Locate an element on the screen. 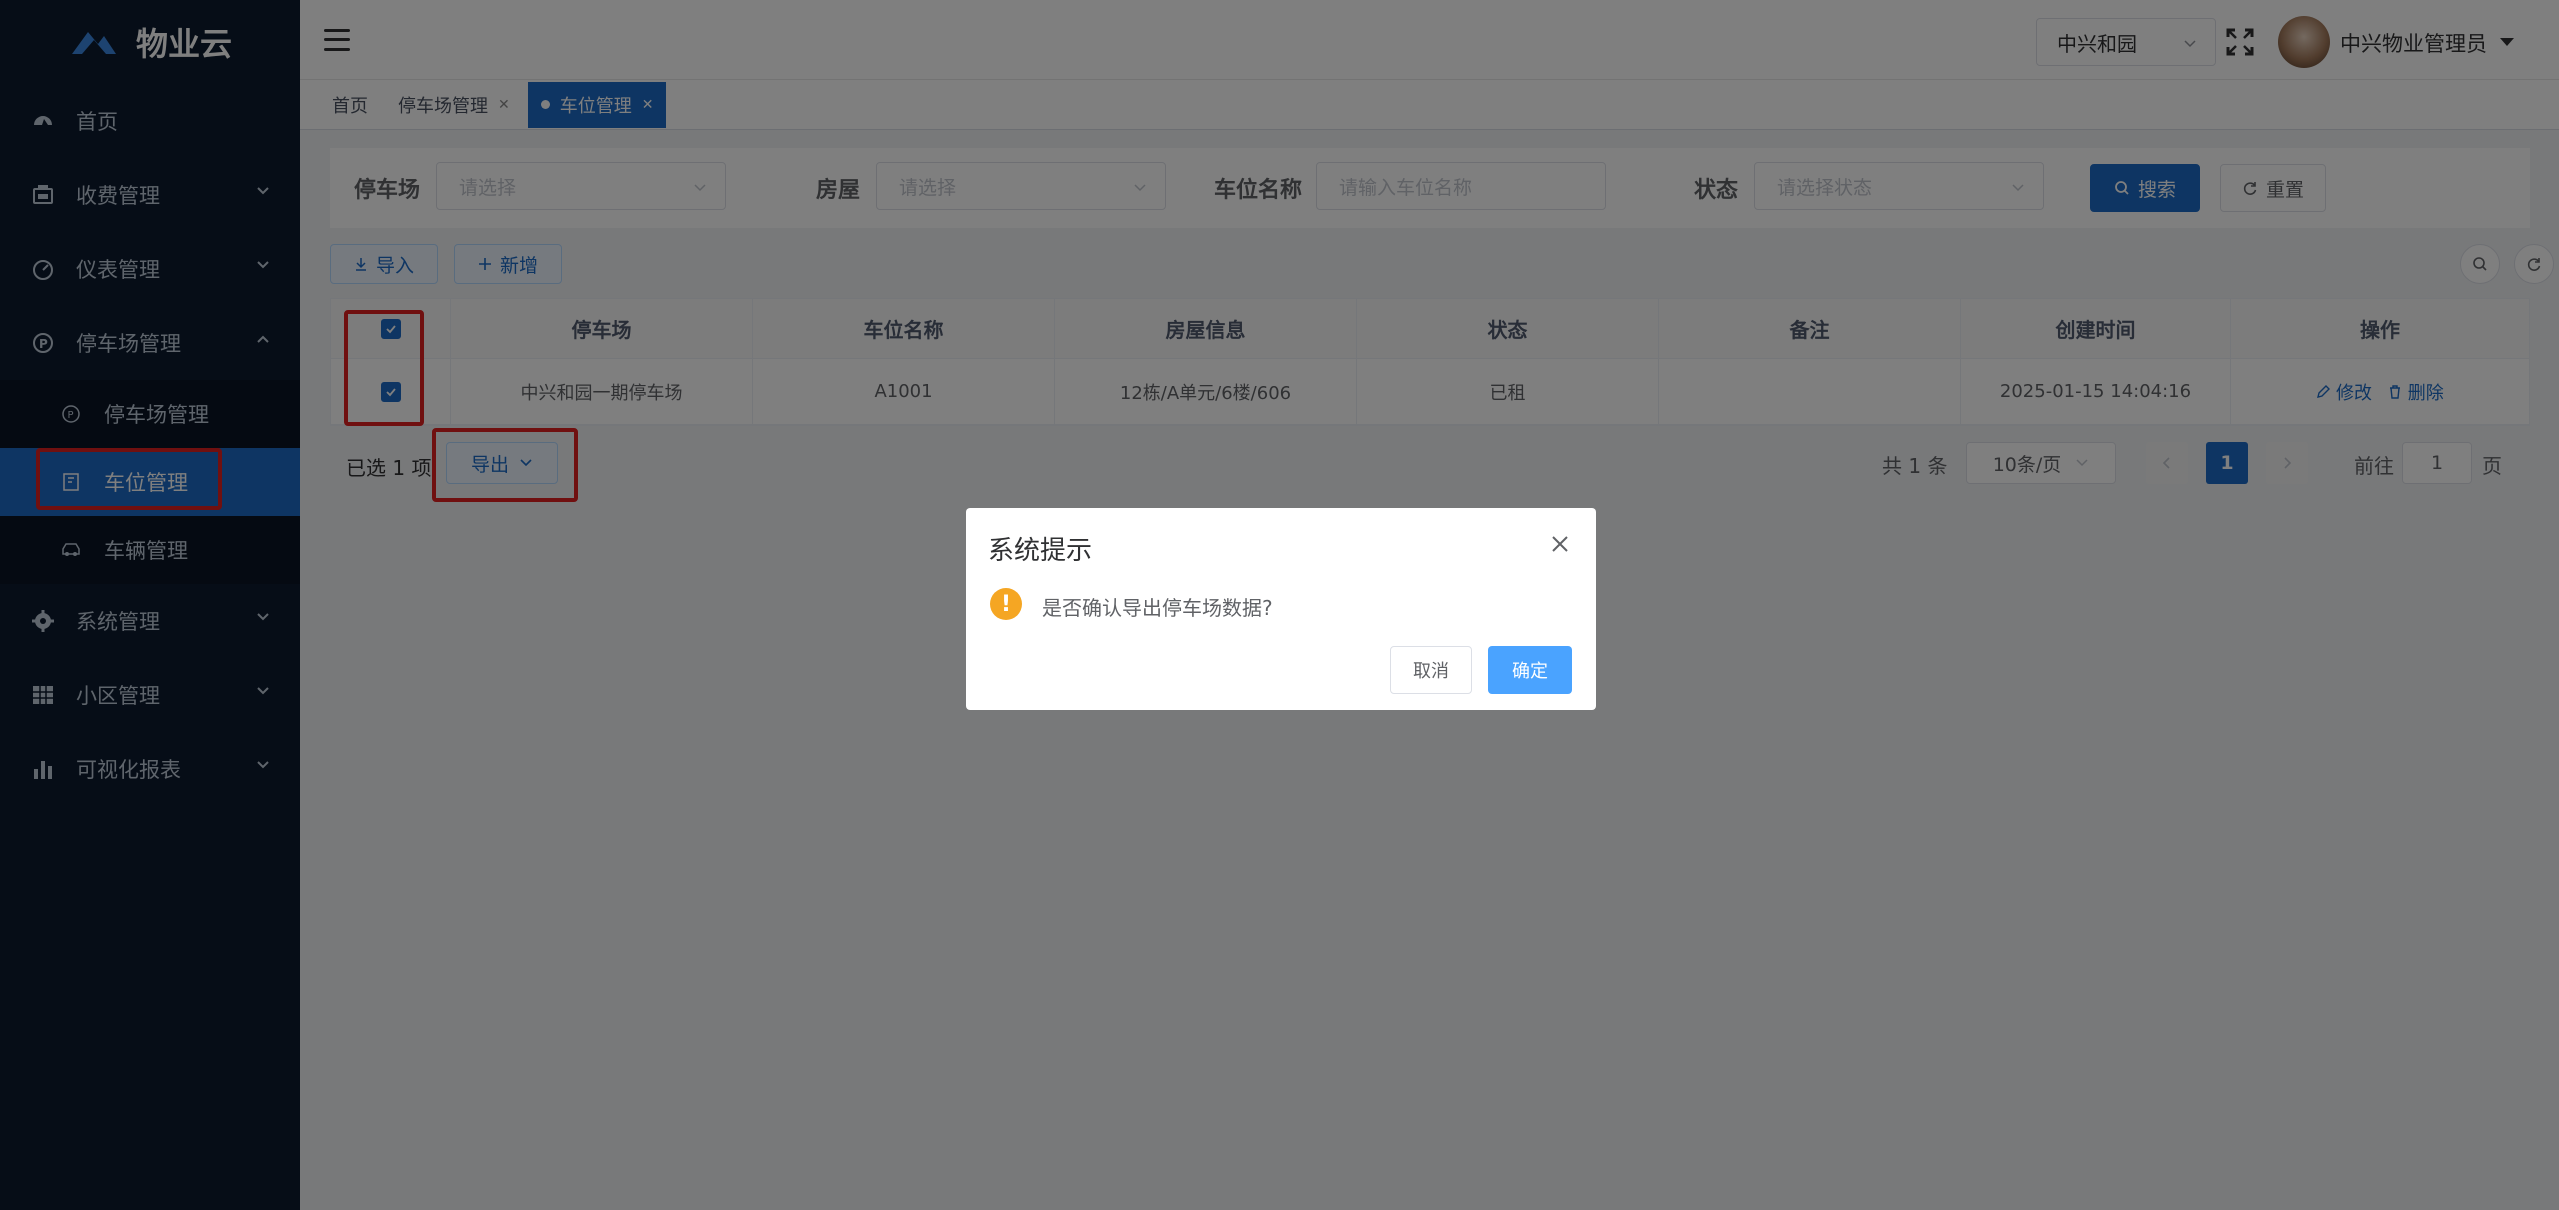 Image resolution: width=2559 pixels, height=1210 pixels. dialog-title: 系统提示 is located at coordinates (1040, 551).